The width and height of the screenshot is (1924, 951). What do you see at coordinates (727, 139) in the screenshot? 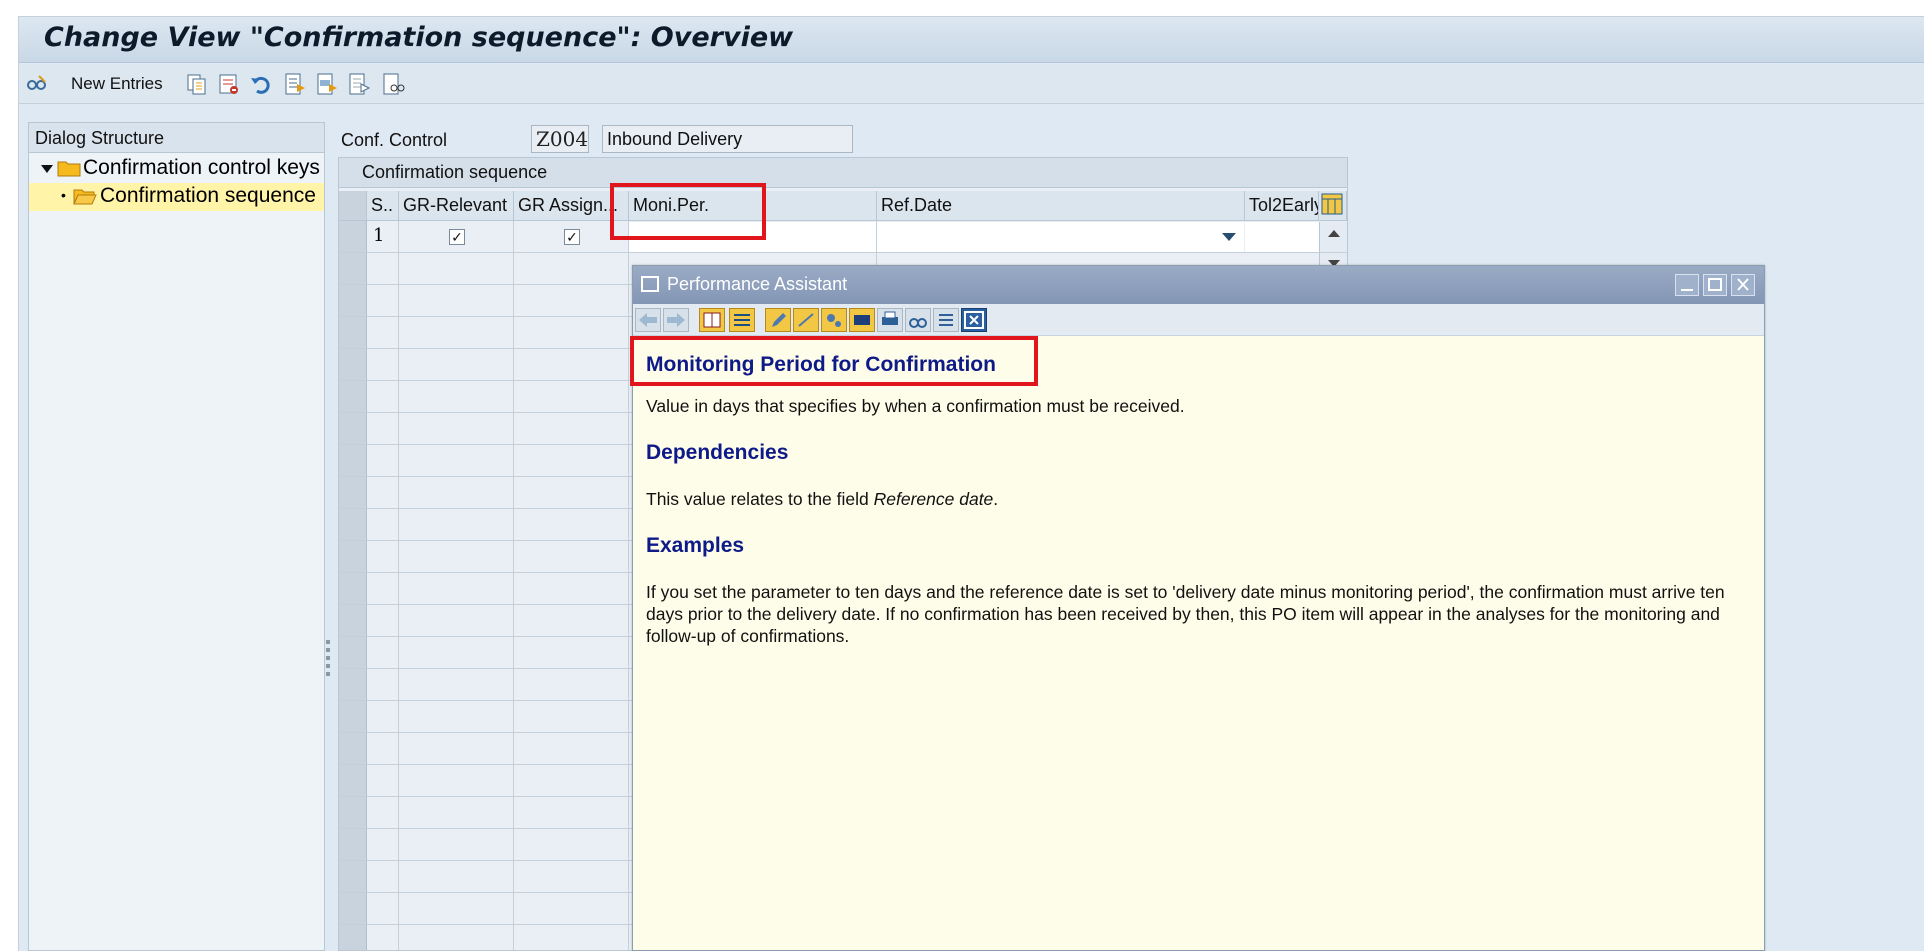
I see `conf-control-description: Inbound Delivery` at bounding box center [727, 139].